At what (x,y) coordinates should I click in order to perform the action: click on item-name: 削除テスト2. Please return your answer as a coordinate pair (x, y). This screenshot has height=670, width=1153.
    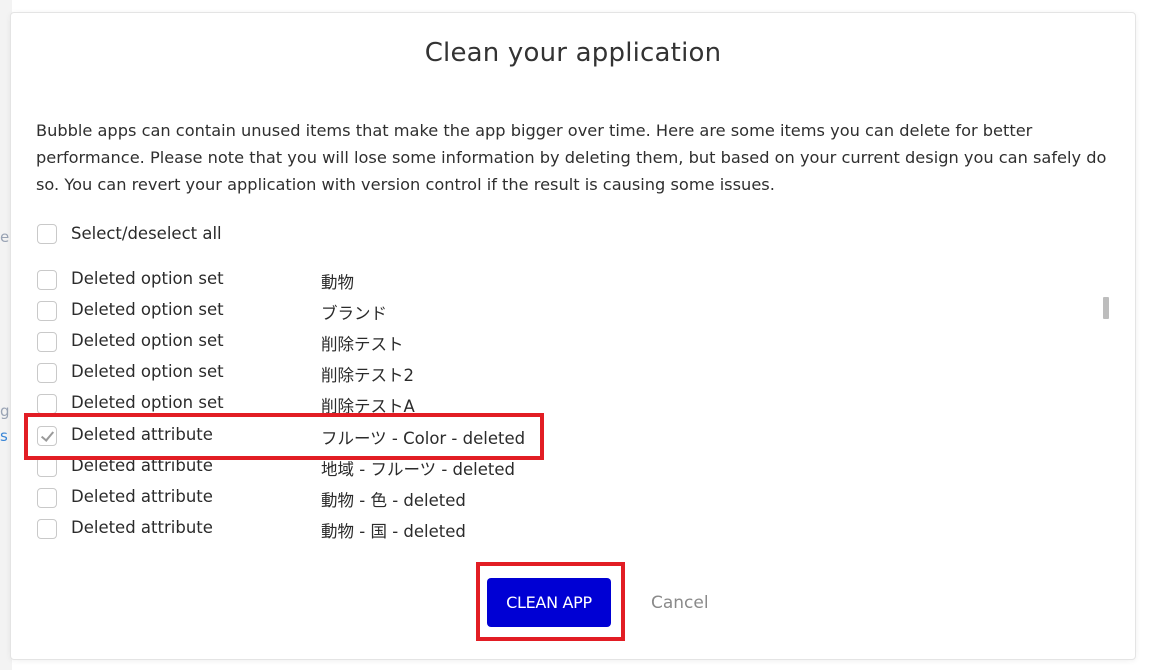
    Looking at the image, I should click on (367, 375).